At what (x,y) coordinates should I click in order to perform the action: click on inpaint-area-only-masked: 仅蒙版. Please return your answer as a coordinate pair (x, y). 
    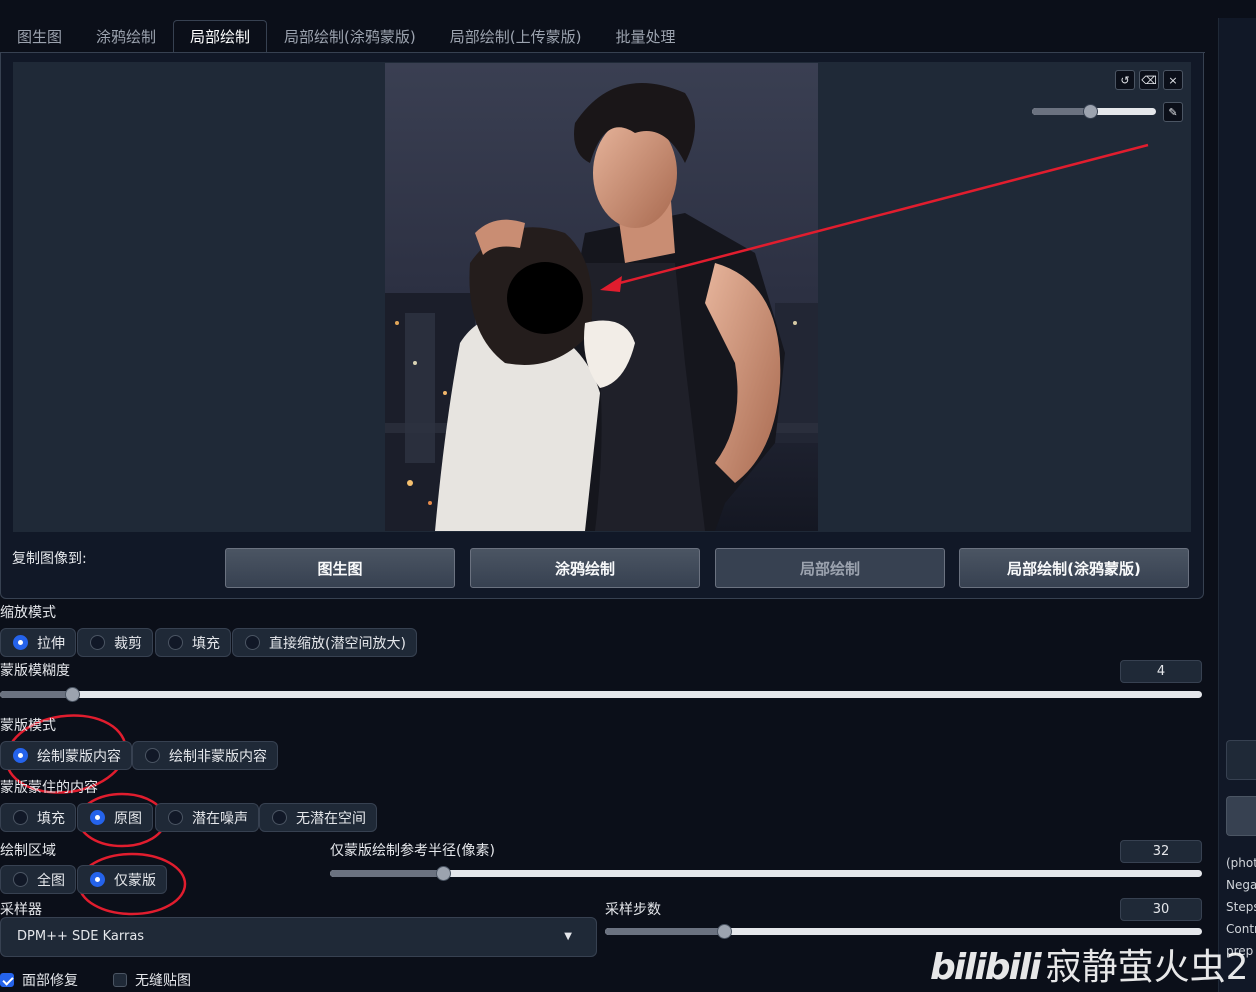
    Looking at the image, I should click on (122, 879).